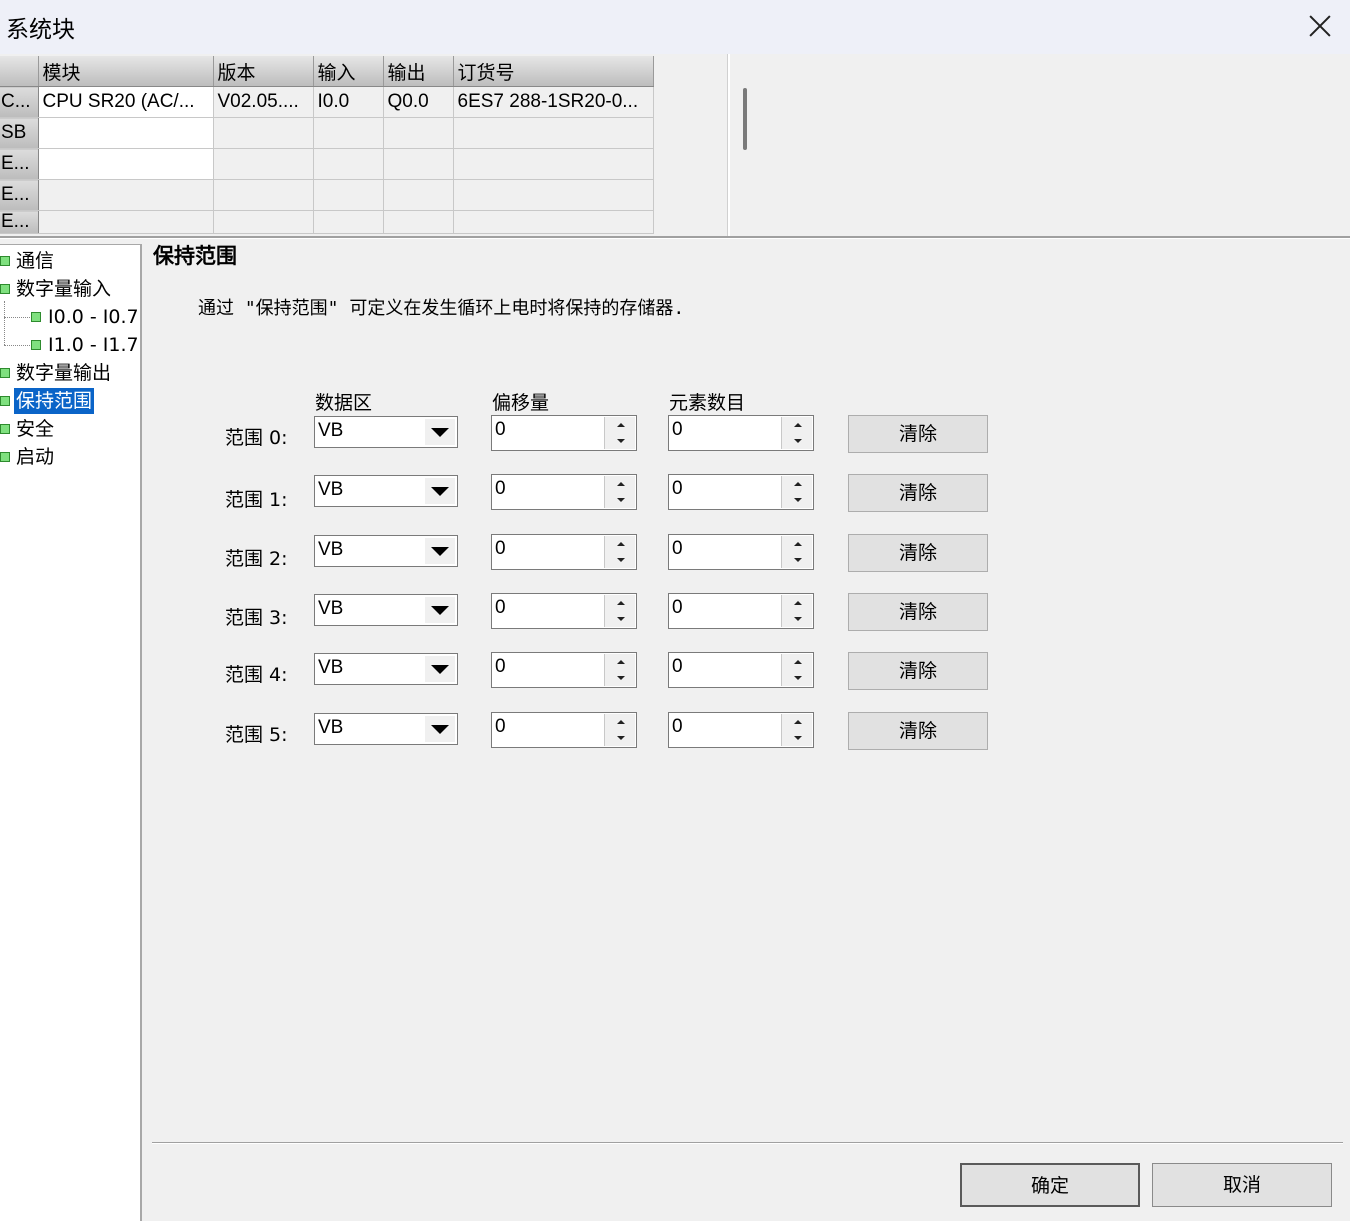  What do you see at coordinates (745, 119) in the screenshot?
I see `scrollbar-thumb` at bounding box center [745, 119].